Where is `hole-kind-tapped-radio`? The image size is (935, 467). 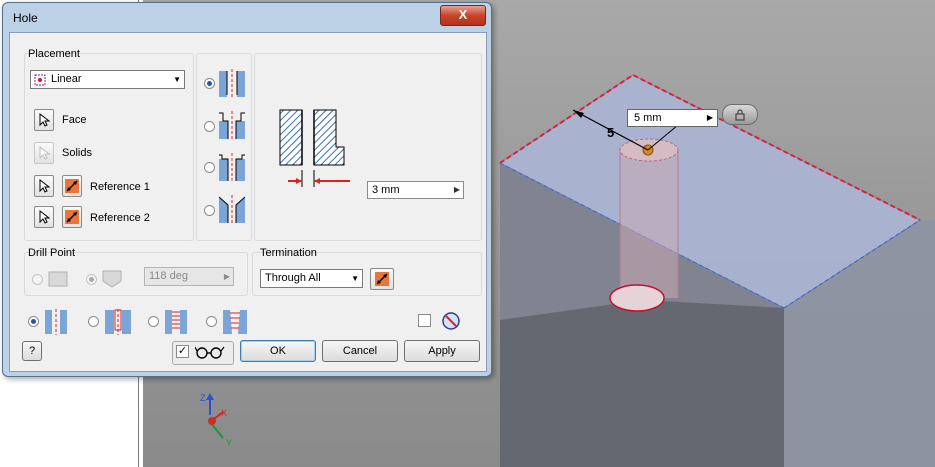 hole-kind-tapped-radio is located at coordinates (153, 321).